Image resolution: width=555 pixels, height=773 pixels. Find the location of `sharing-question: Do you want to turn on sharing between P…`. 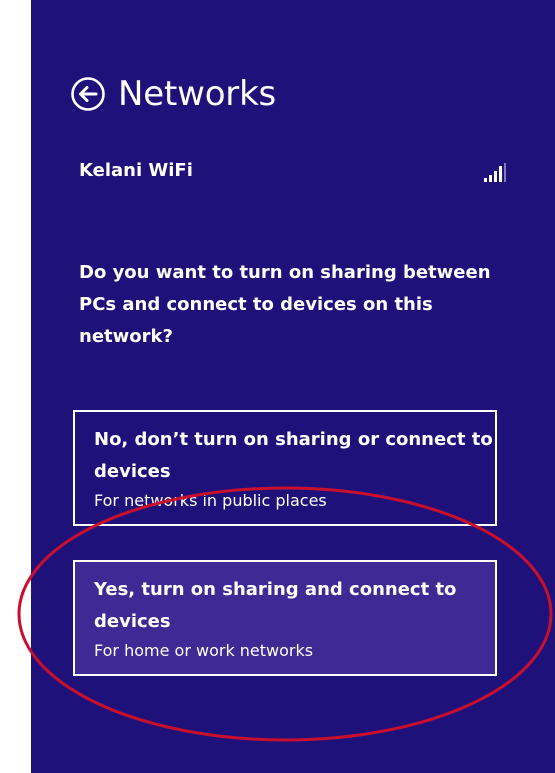

sharing-question: Do you want to turn on sharing between P… is located at coordinates (285, 304).